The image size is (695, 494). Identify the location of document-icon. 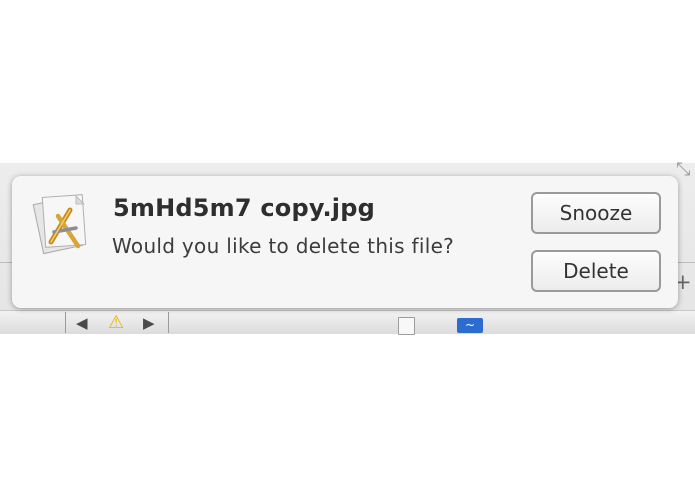
(406, 326).